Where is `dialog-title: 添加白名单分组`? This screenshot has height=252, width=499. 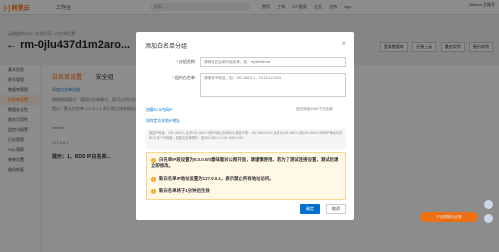
dialog-title: 添加白名单分组 is located at coordinates (166, 47).